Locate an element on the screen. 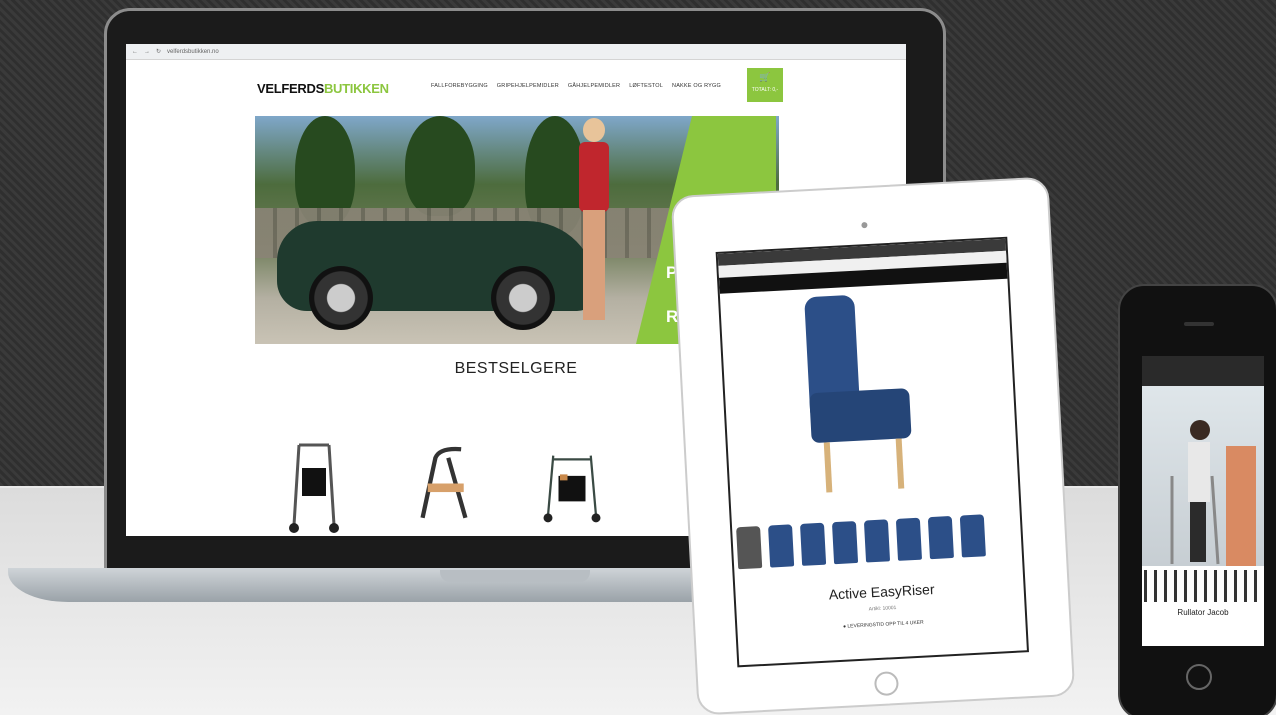 Image resolution: width=1276 pixels, height=715 pixels. tablet-camera is located at coordinates (864, 225).